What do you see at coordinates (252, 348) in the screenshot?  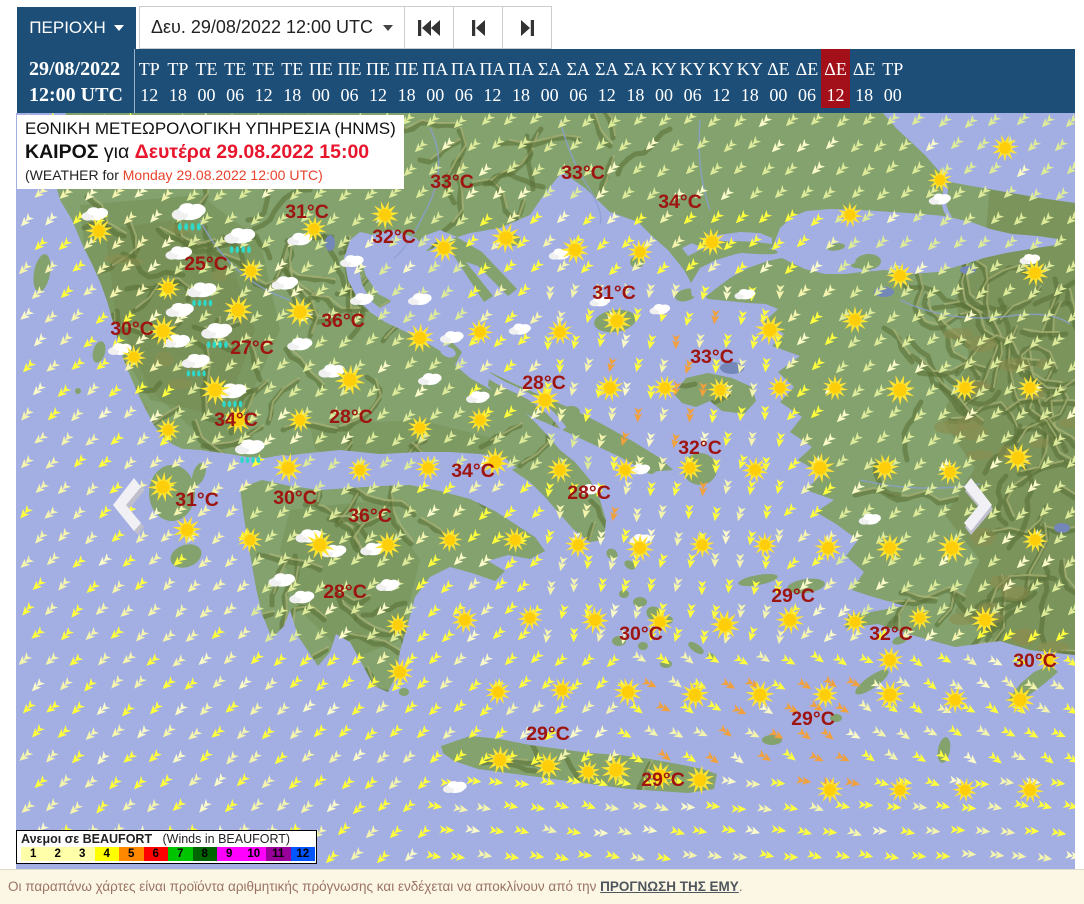 I see `svg-text: 27°C` at bounding box center [252, 348].